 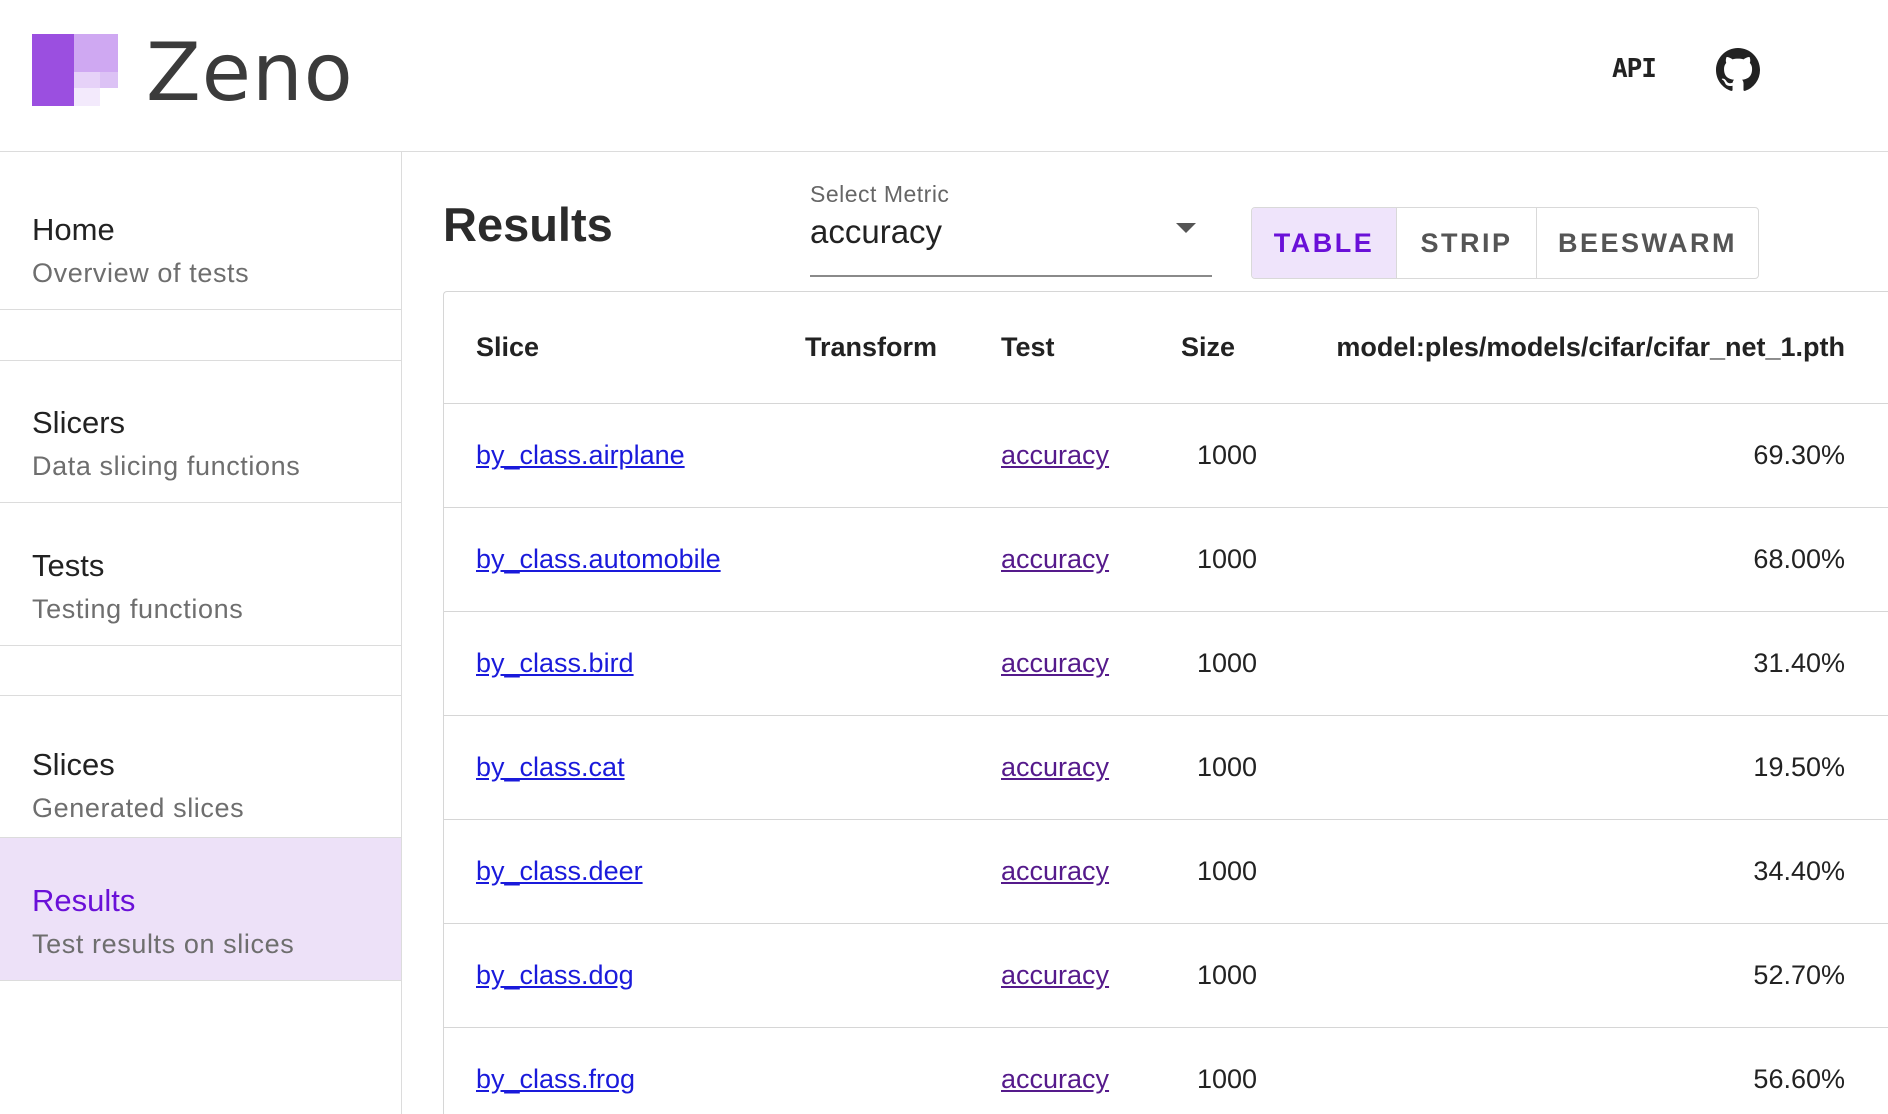 I want to click on slice-link: by_class.airplane, so click(x=580, y=455).